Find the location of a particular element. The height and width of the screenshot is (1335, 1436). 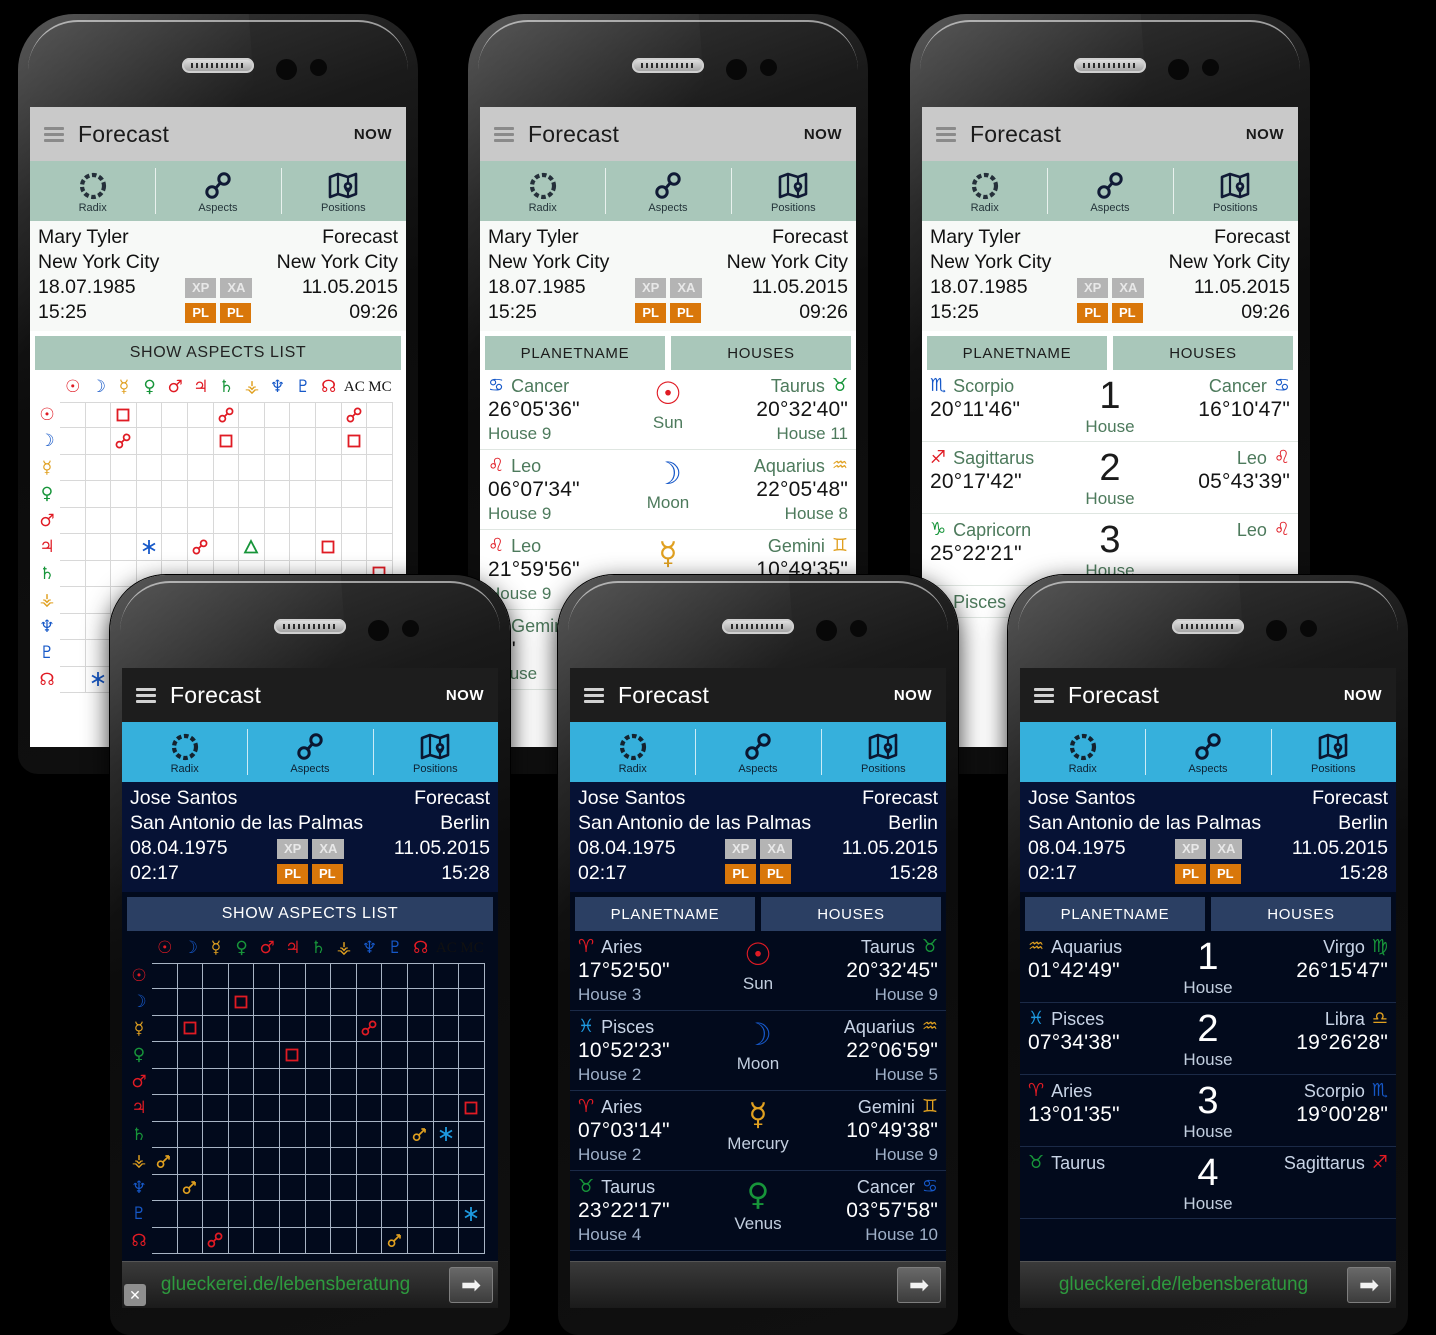

table-row: ♈ Aries 13°01'35" 3 House Scorpio ♏ 19°00'28" is located at coordinates (1208, 1111).